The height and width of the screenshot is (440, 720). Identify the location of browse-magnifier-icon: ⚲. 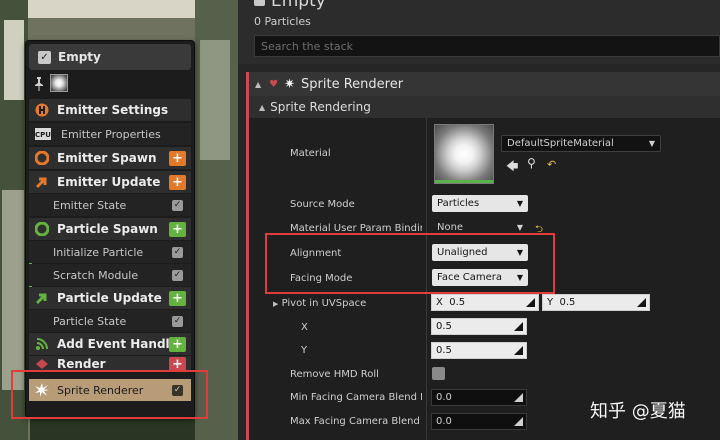
(531, 163).